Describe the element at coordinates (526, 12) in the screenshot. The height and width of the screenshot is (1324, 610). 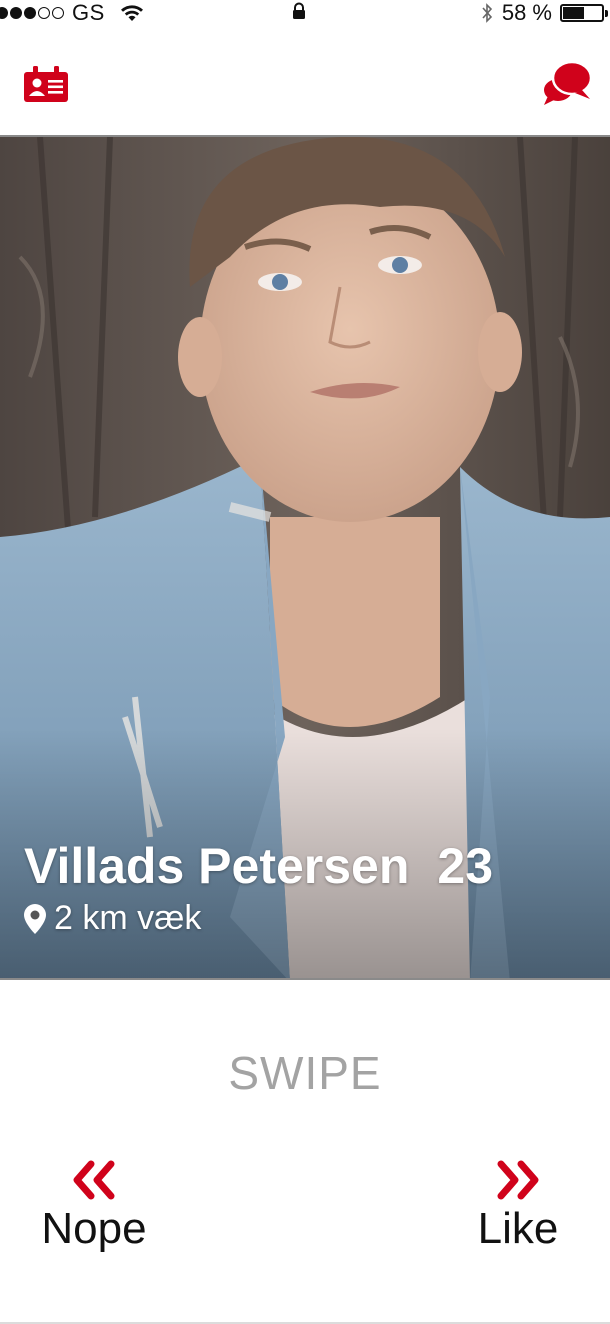
I see `battery-percent: 58 %` at that location.